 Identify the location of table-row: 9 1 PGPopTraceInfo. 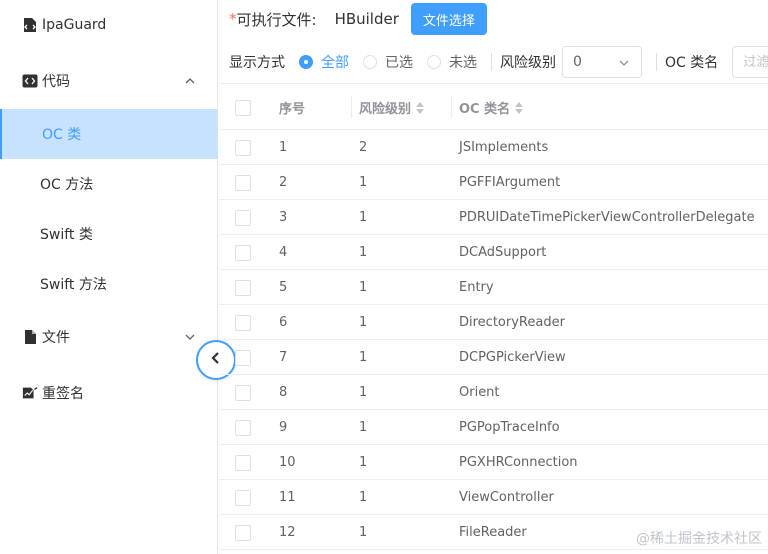
(493, 427).